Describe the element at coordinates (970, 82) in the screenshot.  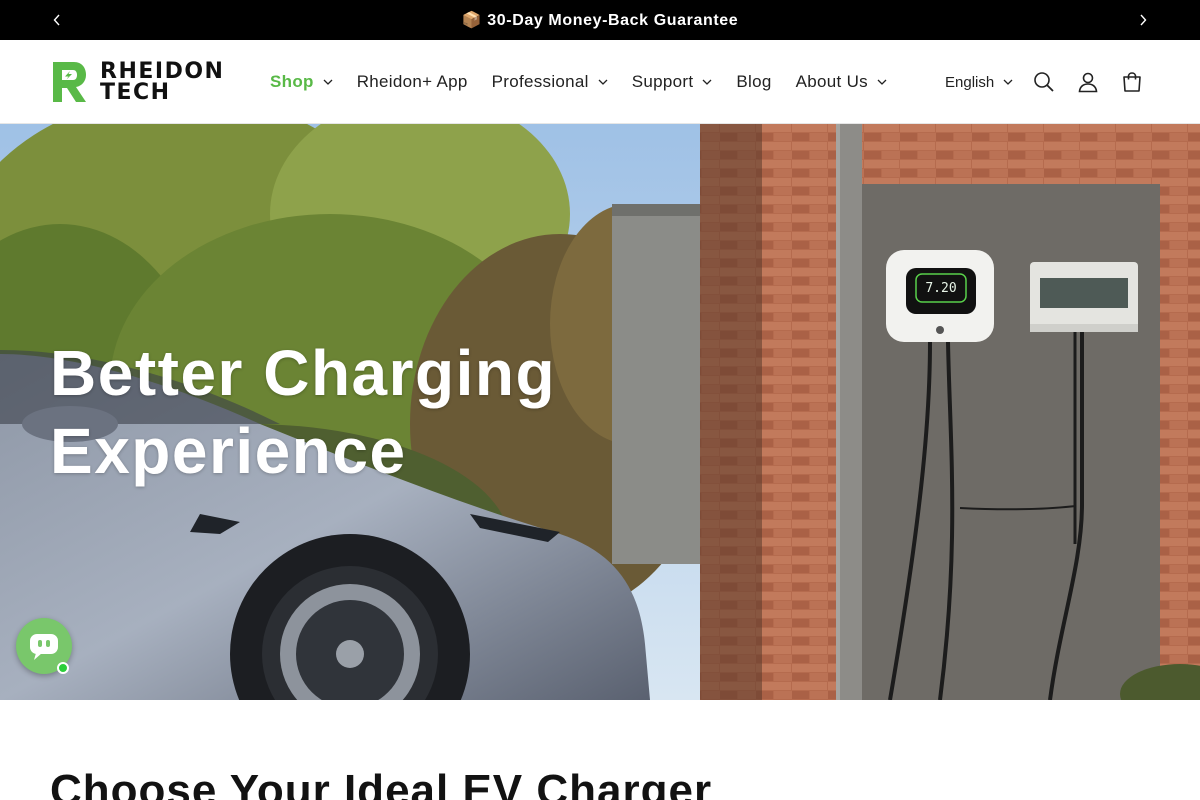
I see `language-label: English` at that location.